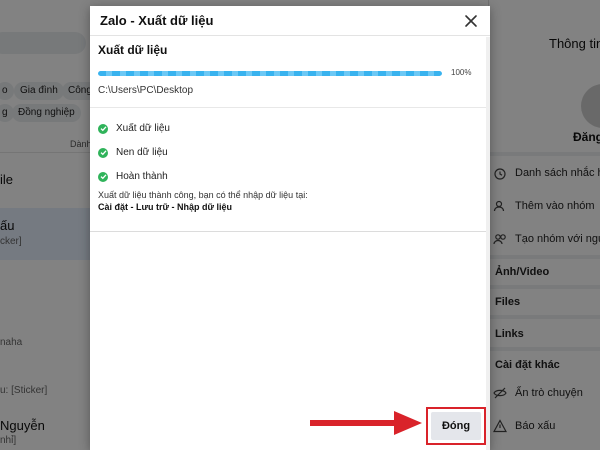  Describe the element at coordinates (471, 21) in the screenshot. I see `close-icon` at that location.